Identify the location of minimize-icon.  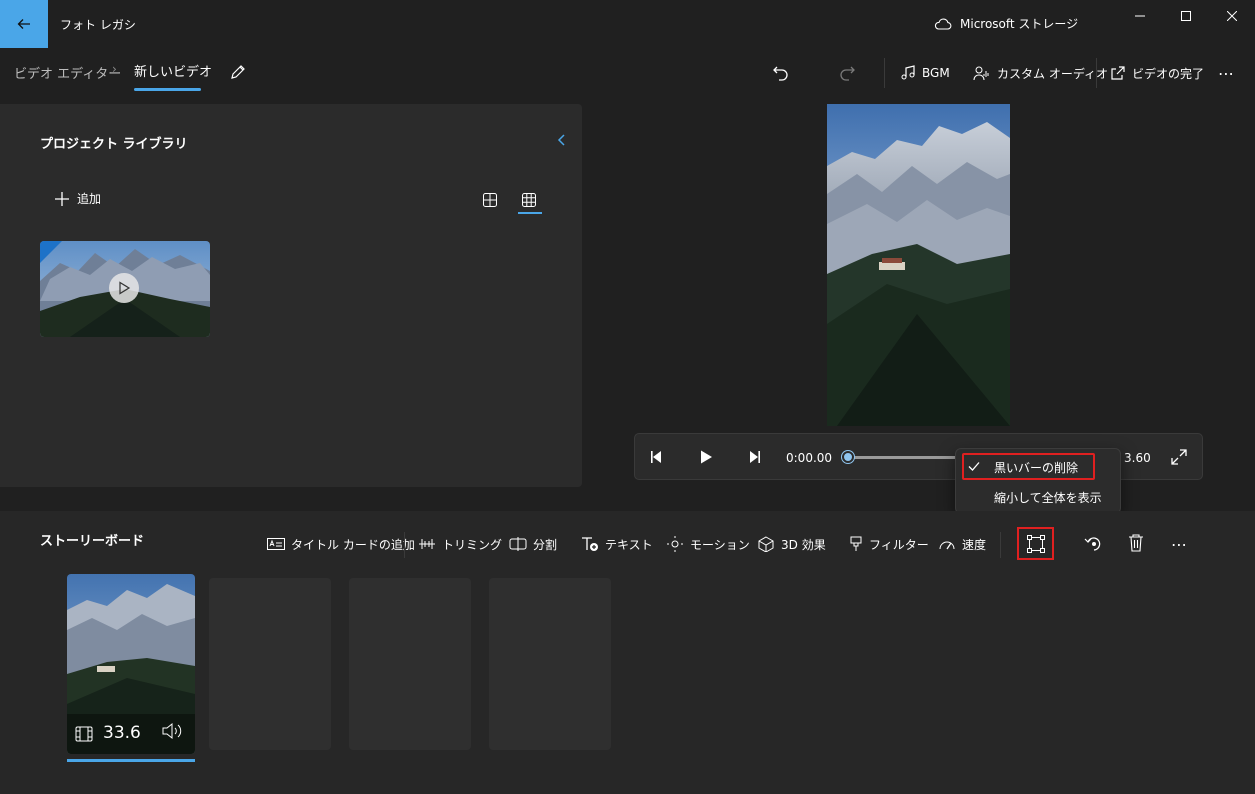
(1140, 16).